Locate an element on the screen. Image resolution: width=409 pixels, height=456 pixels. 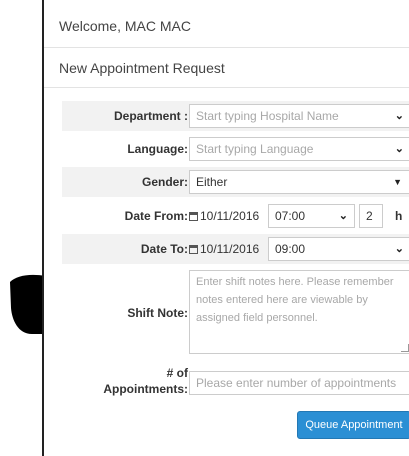
date-from-date: 10/11/2016 is located at coordinates (224, 216).